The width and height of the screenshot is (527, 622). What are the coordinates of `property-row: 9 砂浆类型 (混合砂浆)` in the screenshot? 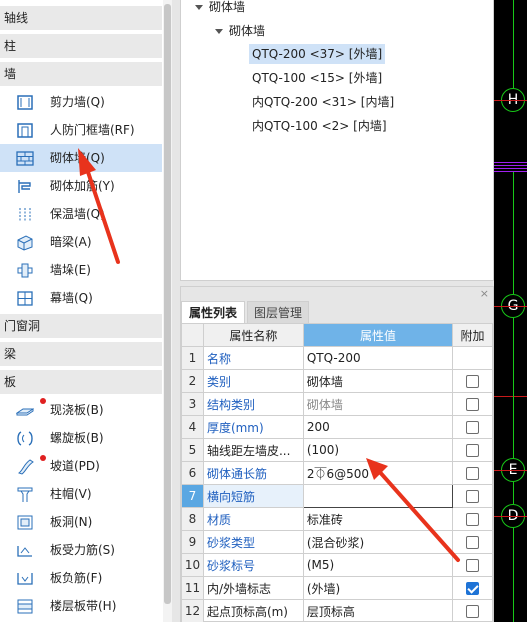 It's located at (337, 542).